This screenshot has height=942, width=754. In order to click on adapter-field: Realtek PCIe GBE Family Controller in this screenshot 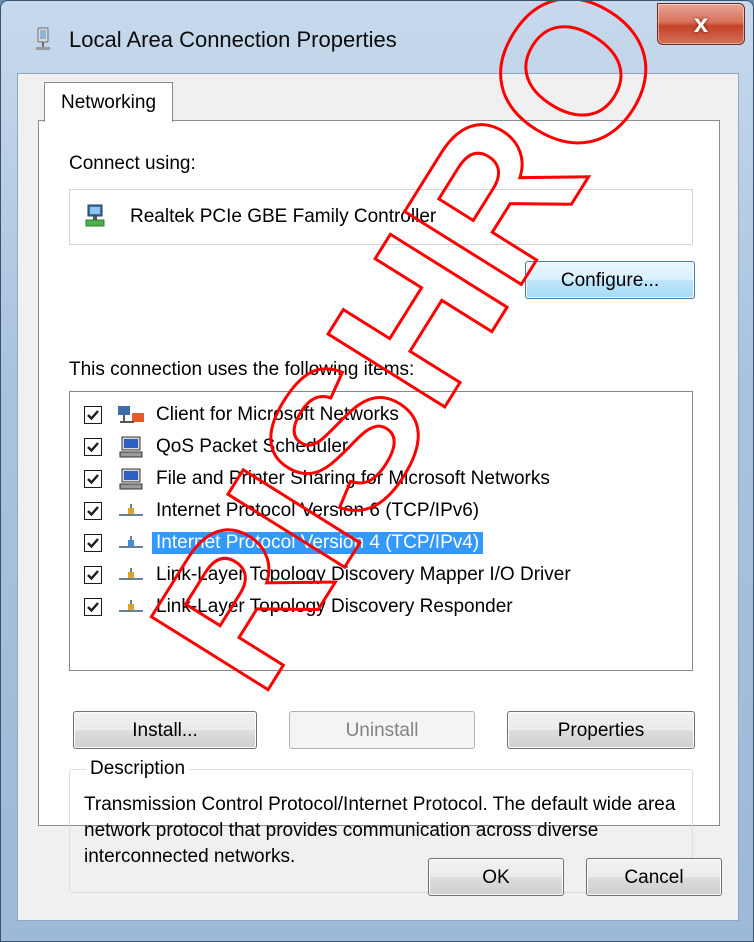, I will do `click(381, 217)`.